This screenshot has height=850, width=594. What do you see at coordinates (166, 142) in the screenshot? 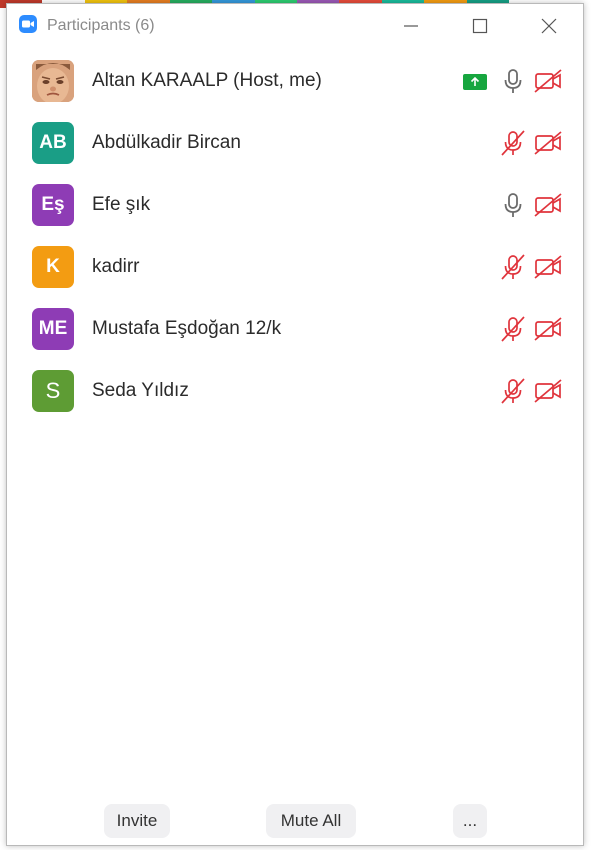
I see `participant-name: Abdülkadir Bircan` at bounding box center [166, 142].